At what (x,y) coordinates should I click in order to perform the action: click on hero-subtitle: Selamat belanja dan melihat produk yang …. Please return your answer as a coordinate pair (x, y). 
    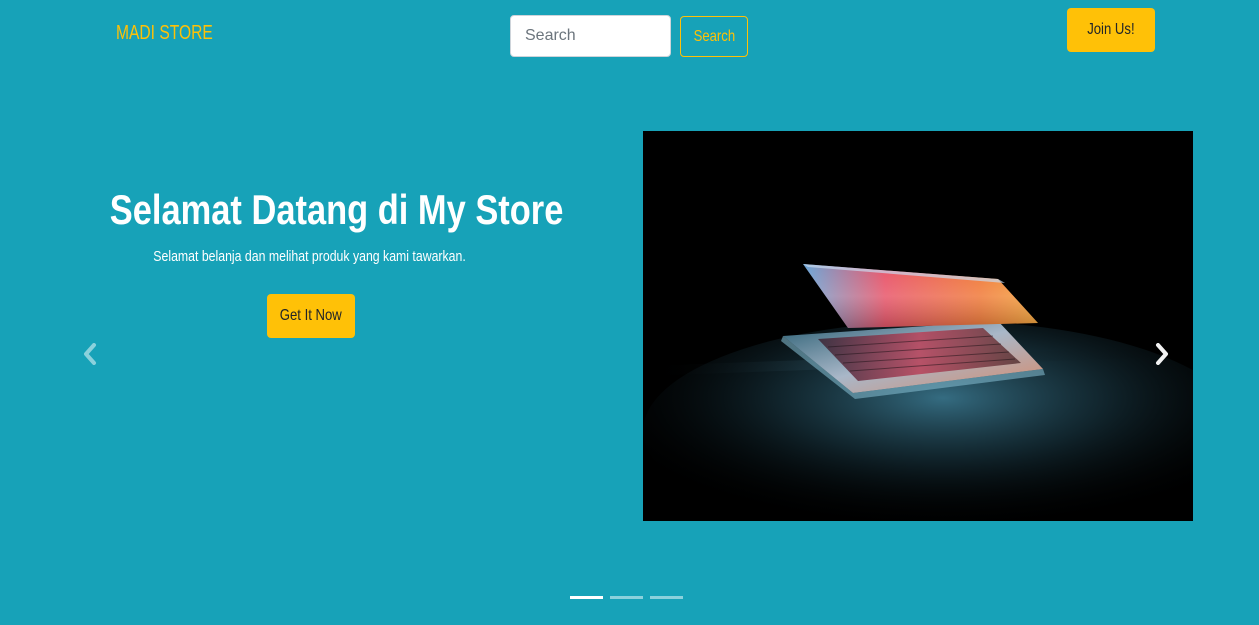
    Looking at the image, I should click on (310, 256).